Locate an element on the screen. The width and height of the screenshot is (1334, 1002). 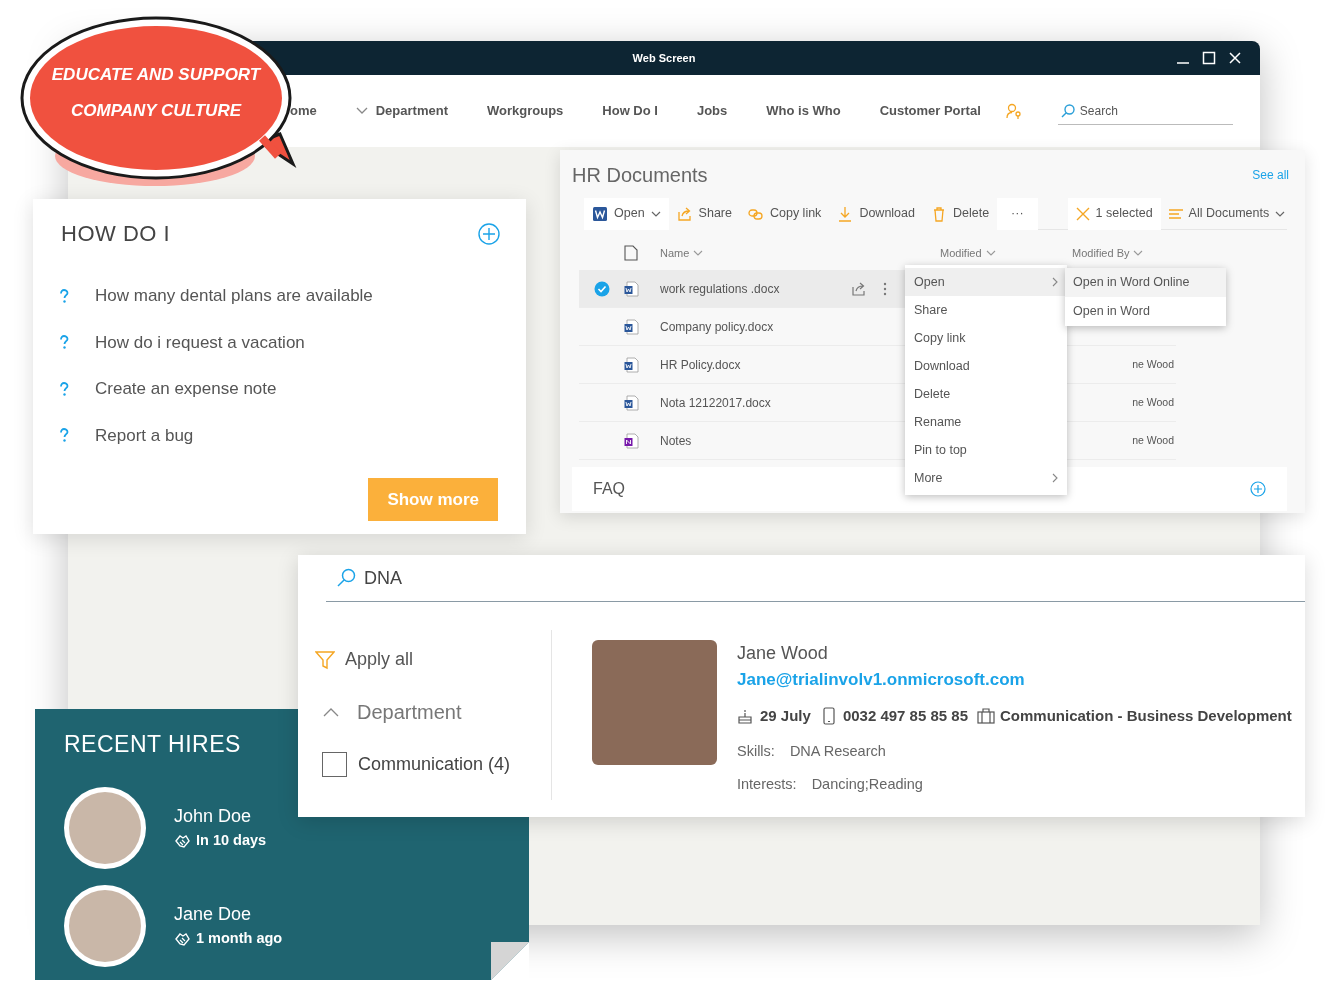
selection-indicator: 1 selected is located at coordinates (1114, 213).